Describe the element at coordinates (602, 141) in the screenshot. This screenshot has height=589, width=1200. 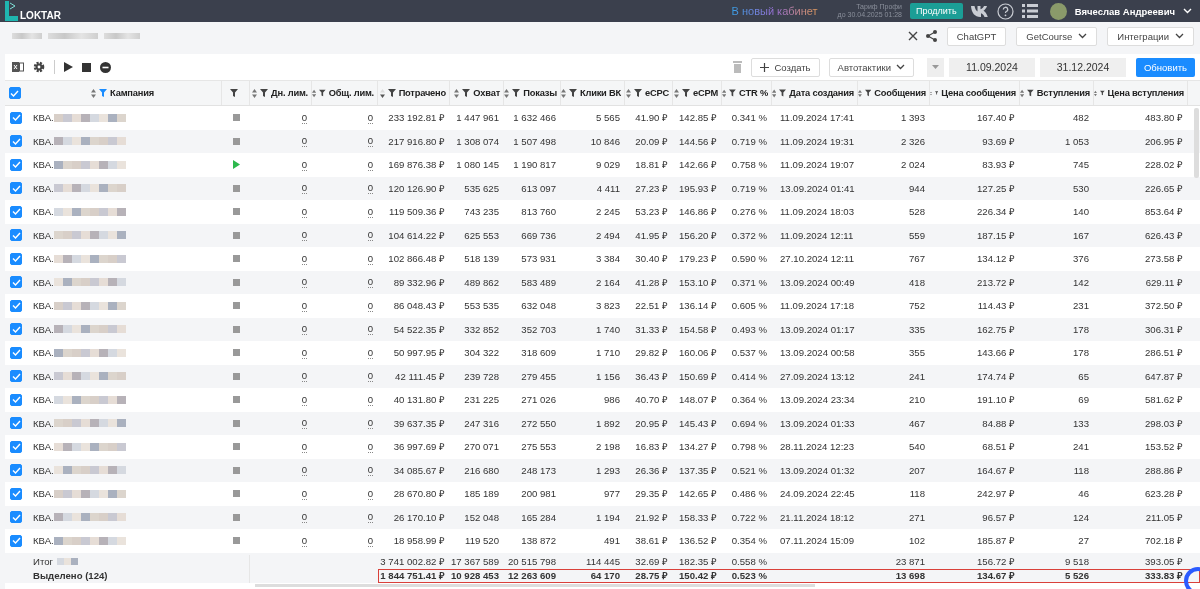
I see `table-row: КВА. 0 0 217 916.80 ₽ 1 308 074 1 507 498 10 846 20.09 ₽ 144.56 ₽ 0.719 % 11.09.2024 19:31 2 326 93.69 ₽ 1 053 206.95 ₽` at that location.